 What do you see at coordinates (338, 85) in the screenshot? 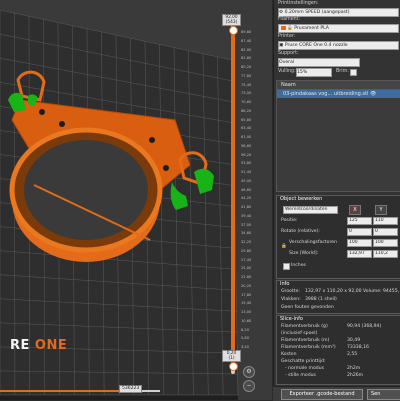
I see `object-list-header: Naam` at bounding box center [338, 85].